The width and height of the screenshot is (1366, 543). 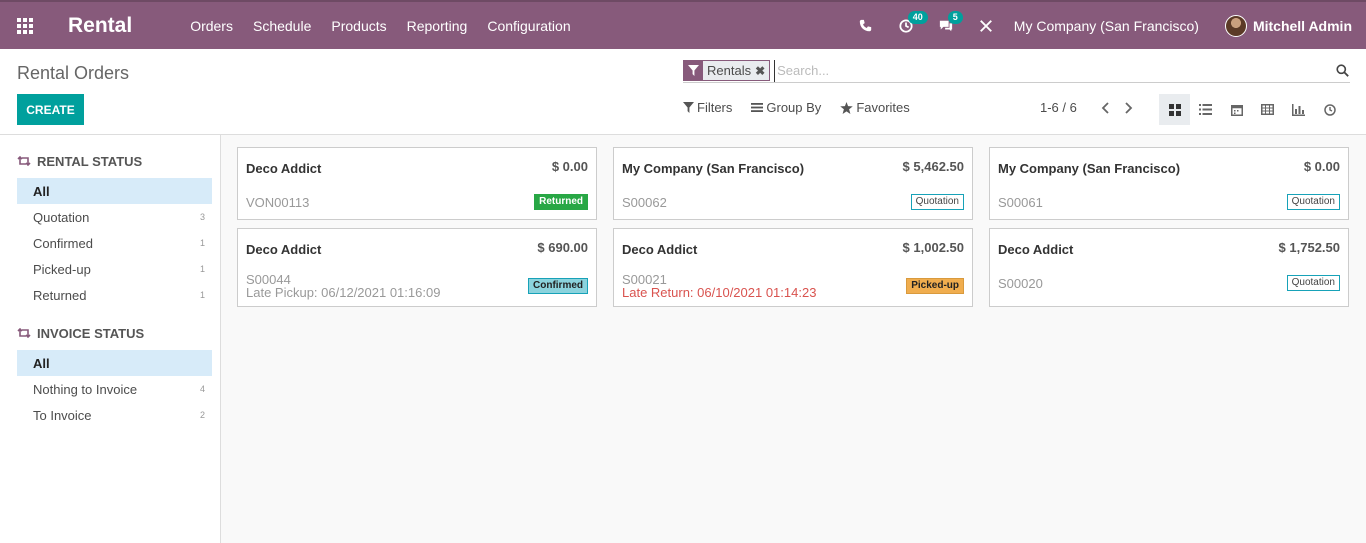 What do you see at coordinates (757, 107) in the screenshot?
I see `list-bars-icon` at bounding box center [757, 107].